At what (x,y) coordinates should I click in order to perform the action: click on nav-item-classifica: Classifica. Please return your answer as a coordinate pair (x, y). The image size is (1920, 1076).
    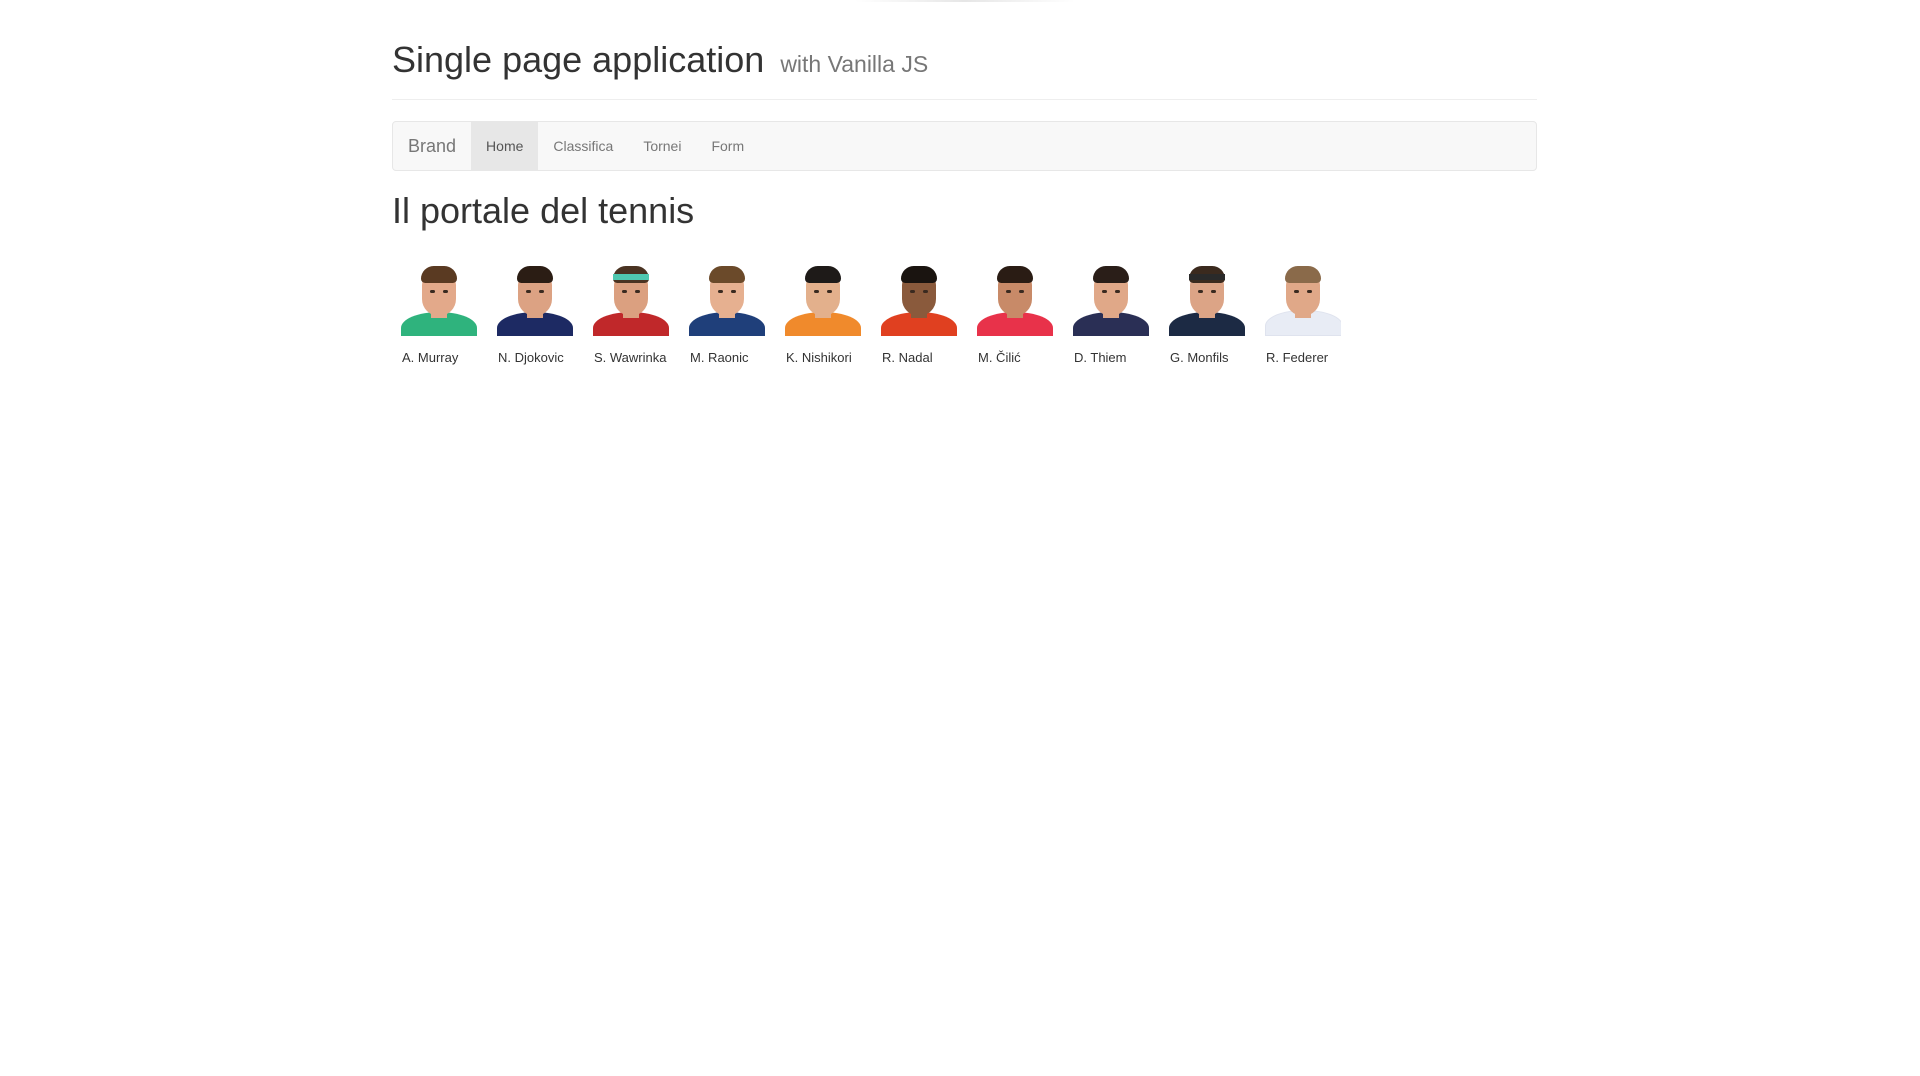
    Looking at the image, I should click on (583, 146).